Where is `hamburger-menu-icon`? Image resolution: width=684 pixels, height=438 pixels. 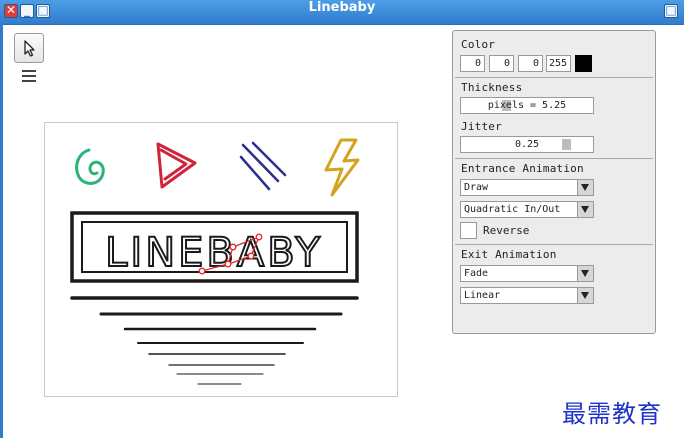
hamburger-menu-icon is located at coordinates (29, 77).